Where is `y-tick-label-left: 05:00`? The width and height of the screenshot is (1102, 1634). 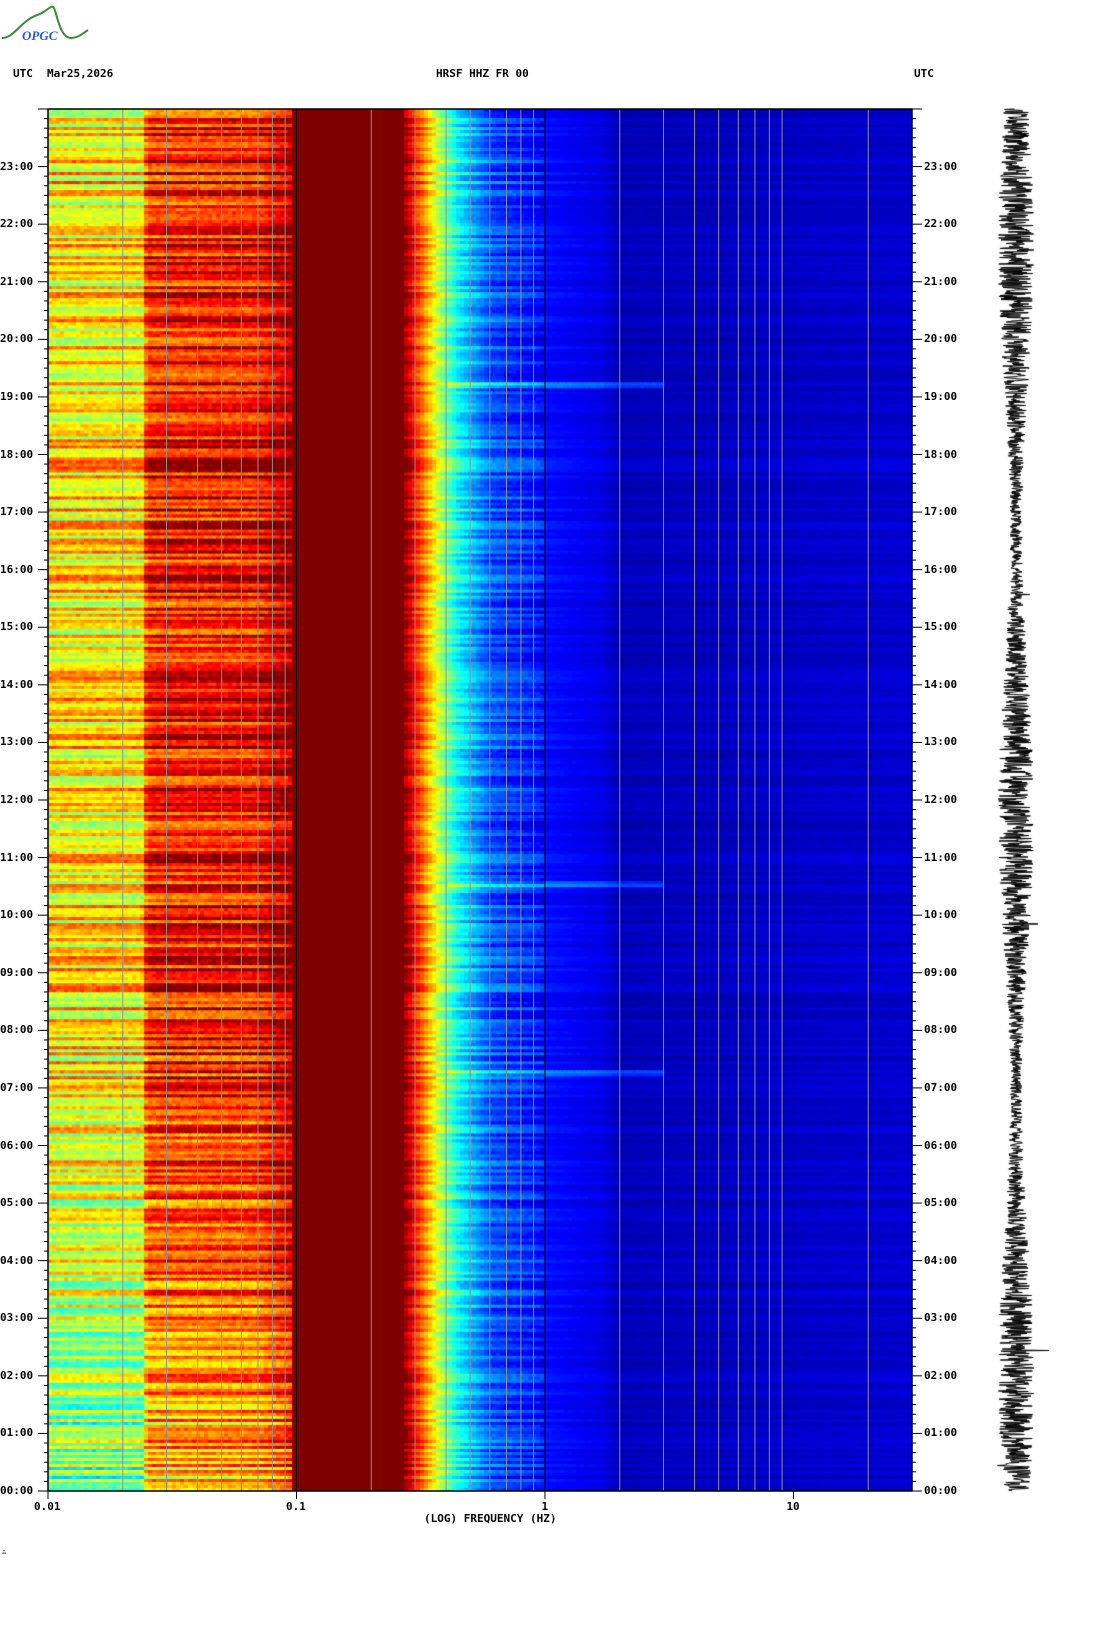 y-tick-label-left: 05:00 is located at coordinates (17, 1203).